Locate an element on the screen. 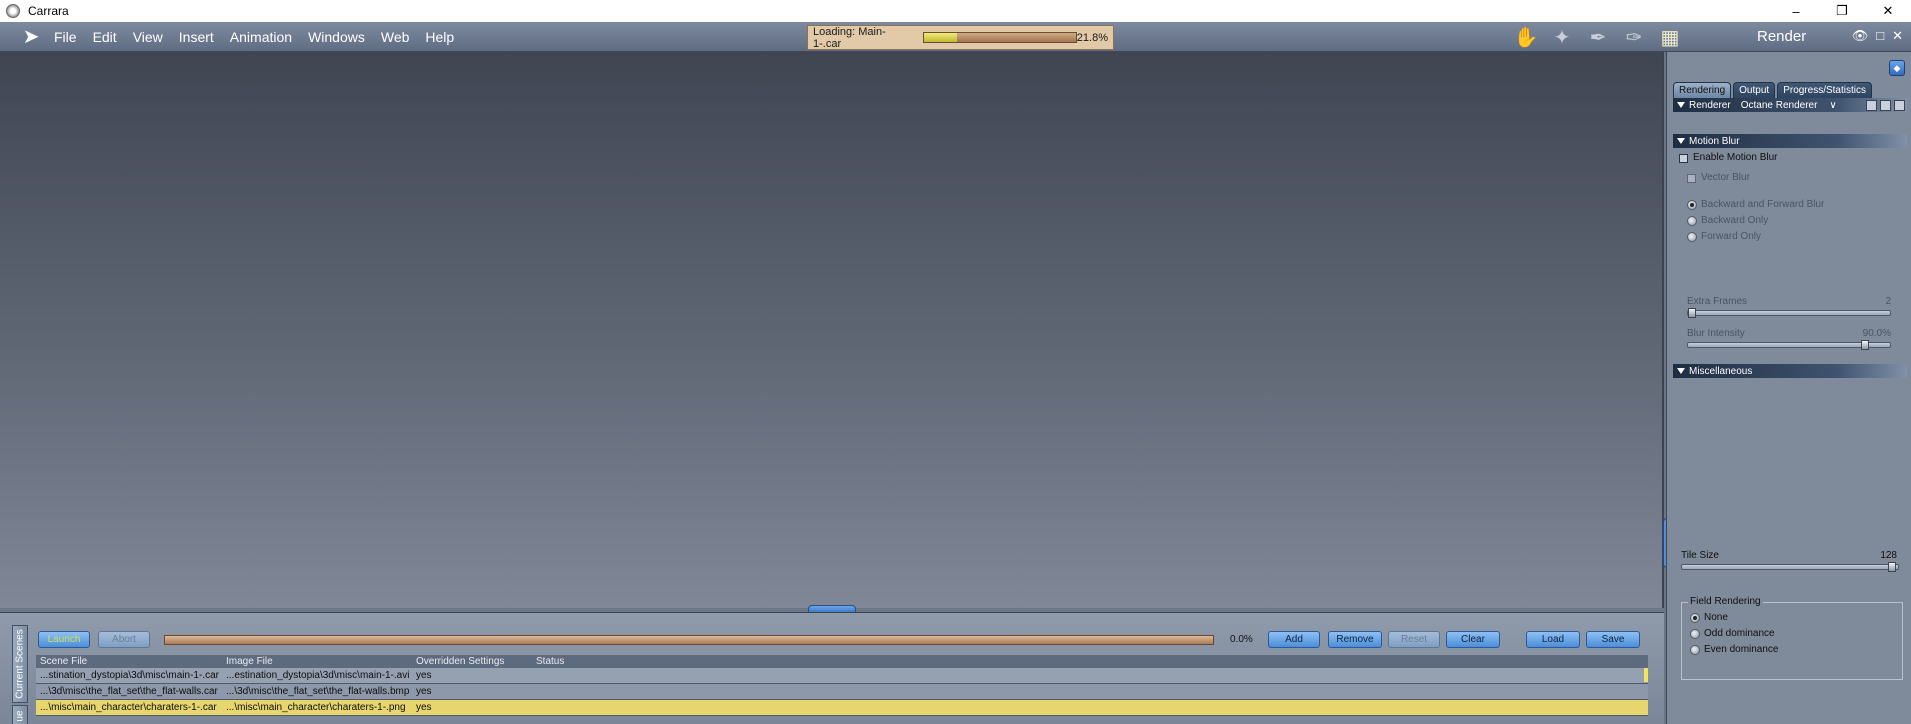  menu-insert: Insert is located at coordinates (196, 37).